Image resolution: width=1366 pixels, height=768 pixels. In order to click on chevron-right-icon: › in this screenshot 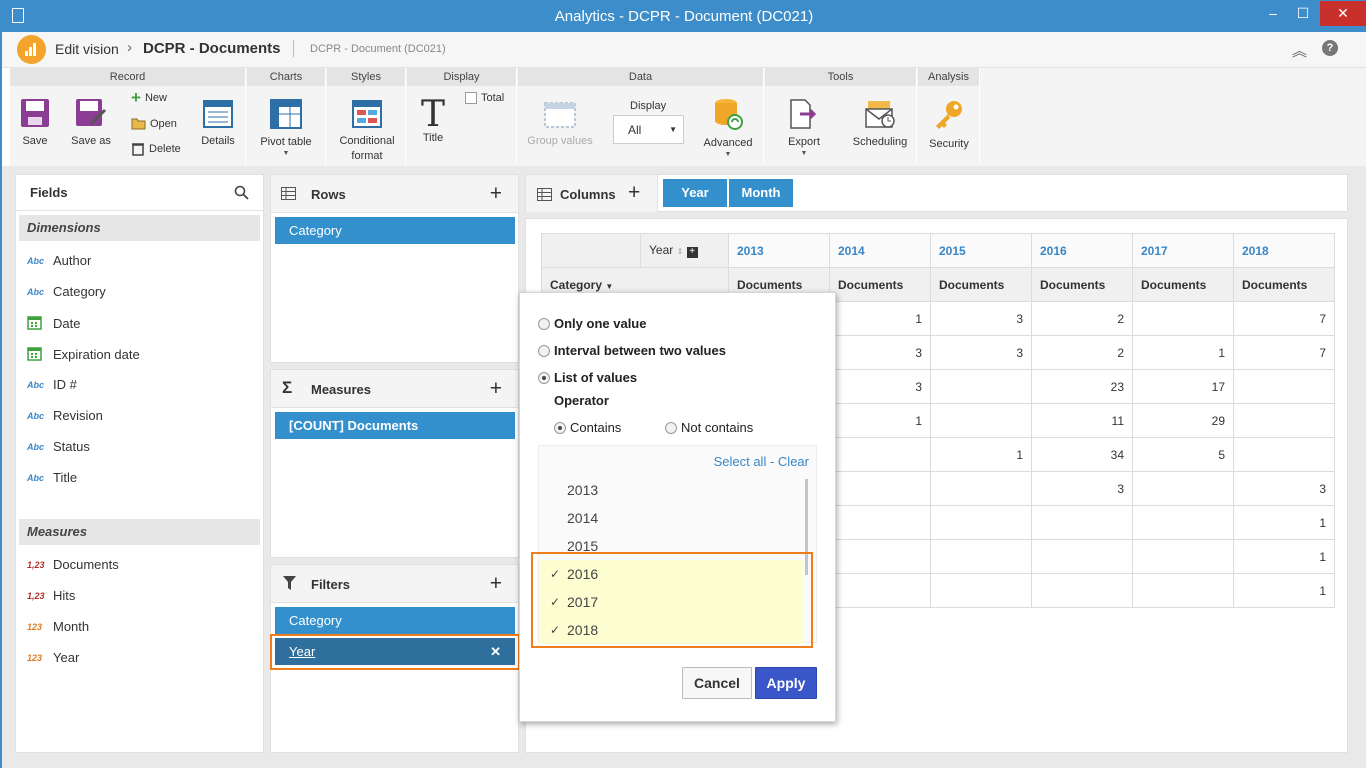, I will do `click(129, 47)`.